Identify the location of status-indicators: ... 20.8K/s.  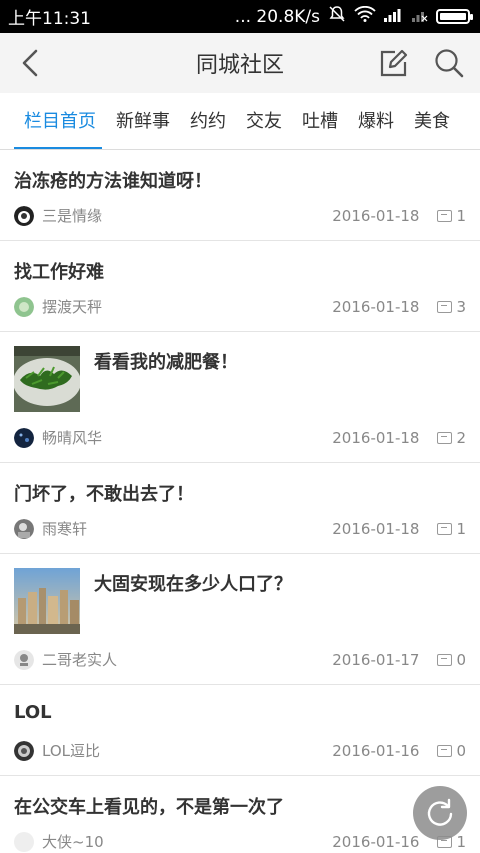
(353, 16).